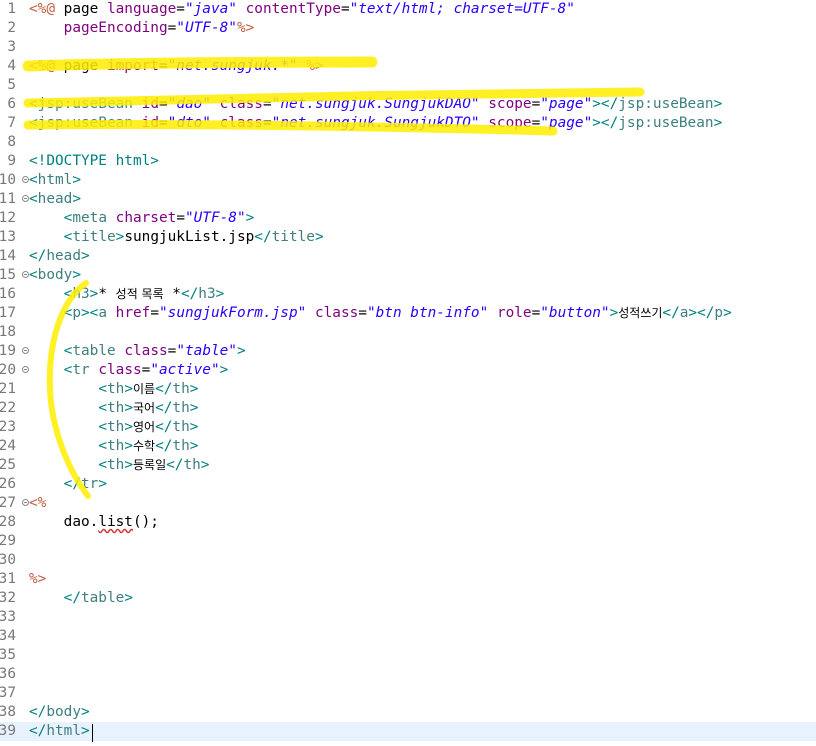  I want to click on code-line: 19 <table class="table">, so click(408, 351).